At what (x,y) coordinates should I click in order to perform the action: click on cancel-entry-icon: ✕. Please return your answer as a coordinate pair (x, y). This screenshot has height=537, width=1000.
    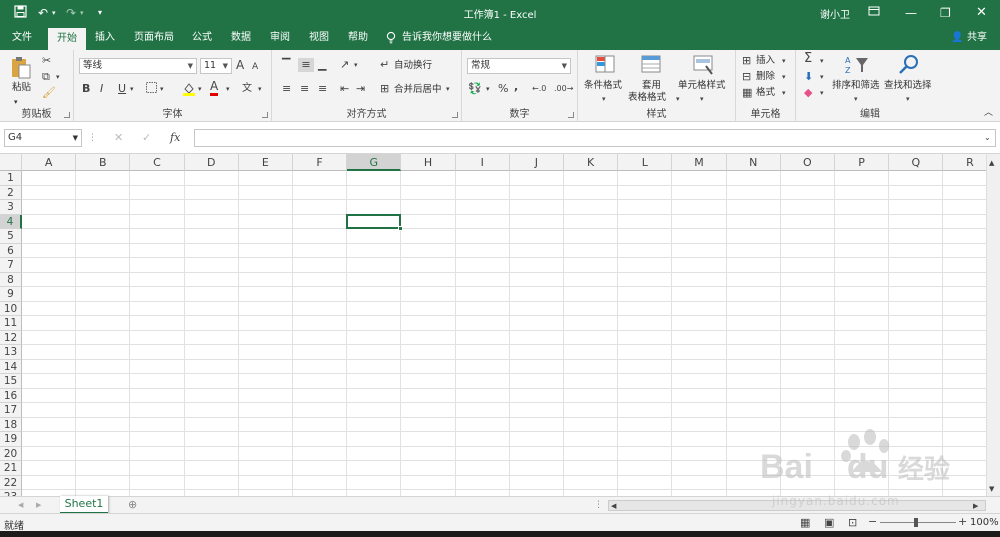
    Looking at the image, I should click on (118, 138).